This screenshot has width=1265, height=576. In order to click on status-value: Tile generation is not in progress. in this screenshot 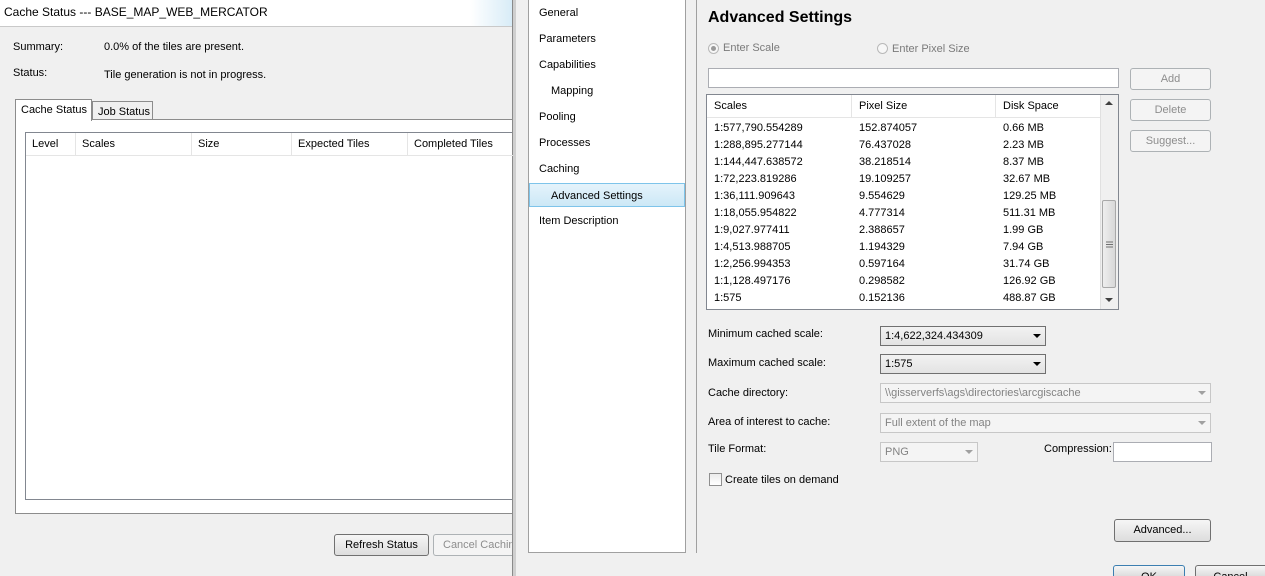, I will do `click(185, 75)`.